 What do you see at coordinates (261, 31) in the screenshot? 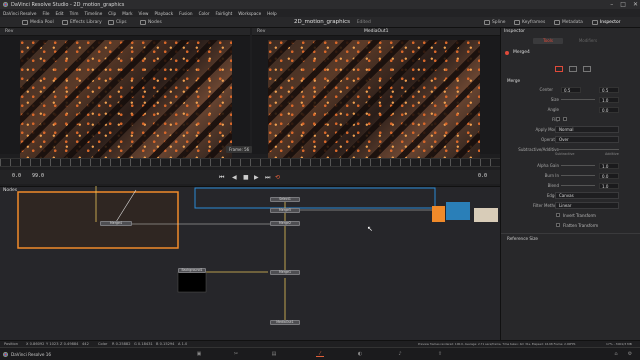
I see `right-viewer-label: Rev` at bounding box center [261, 31].